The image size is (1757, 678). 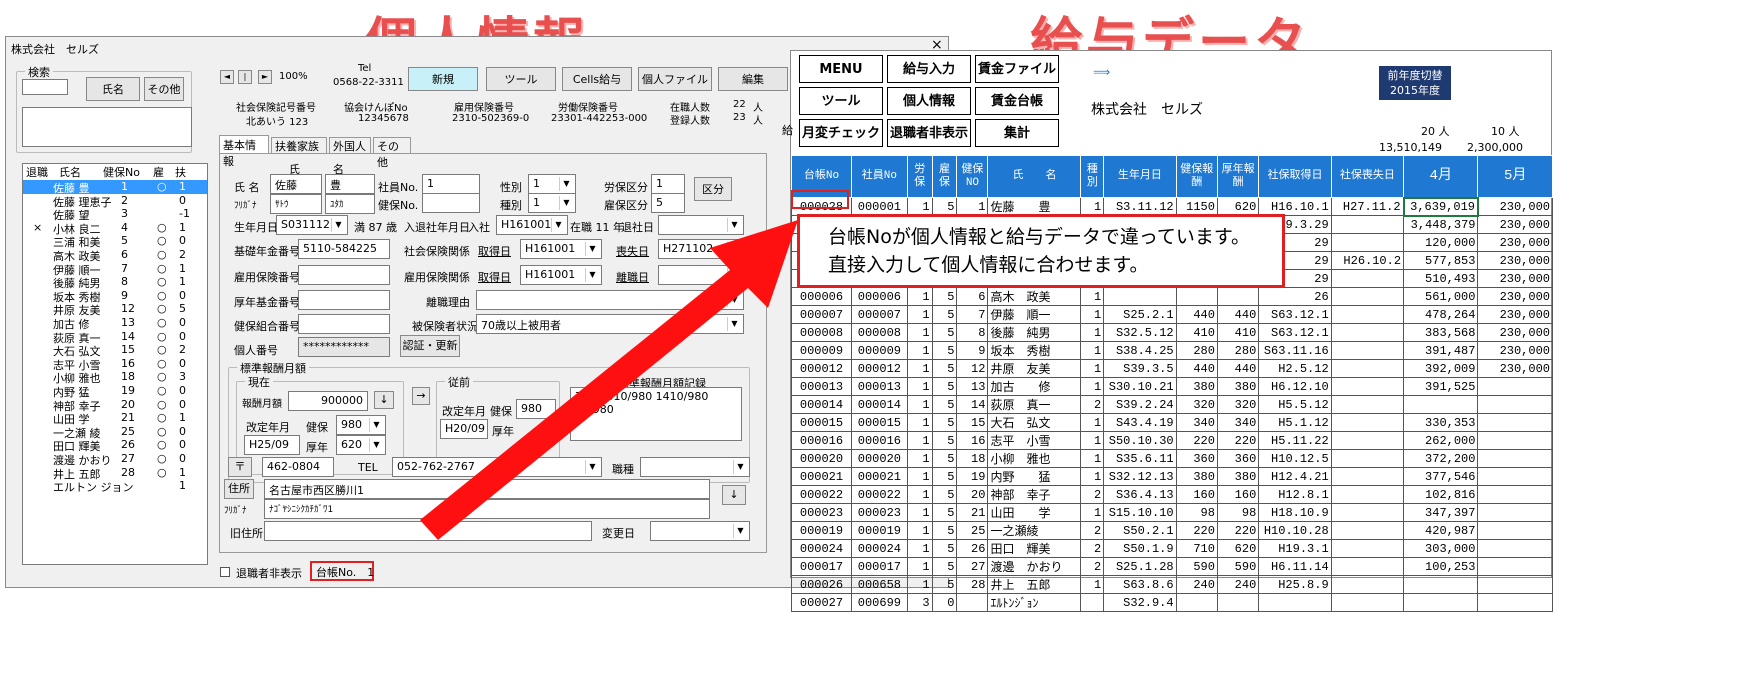 I want to click on table-cell: 2, so click(x=1092, y=494).